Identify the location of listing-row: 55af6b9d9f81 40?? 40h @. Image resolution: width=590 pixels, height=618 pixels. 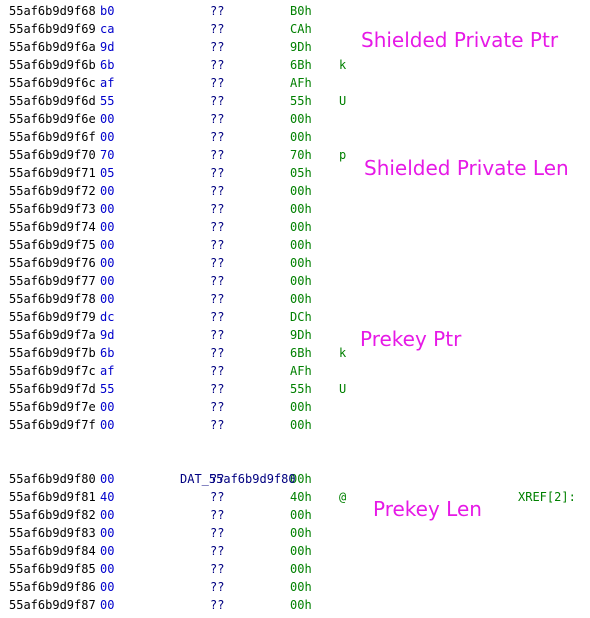
(295, 497).